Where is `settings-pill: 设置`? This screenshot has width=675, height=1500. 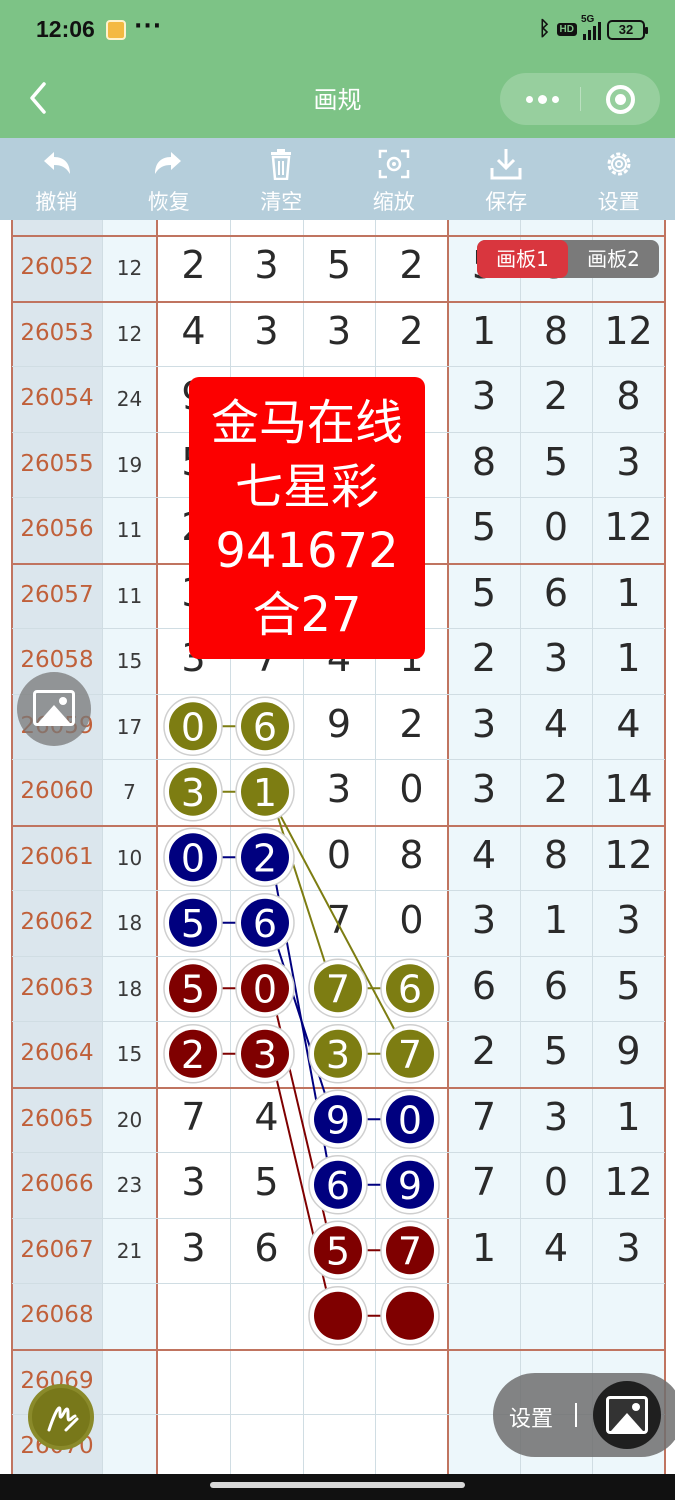
settings-pill: 设置 is located at coordinates (584, 1415).